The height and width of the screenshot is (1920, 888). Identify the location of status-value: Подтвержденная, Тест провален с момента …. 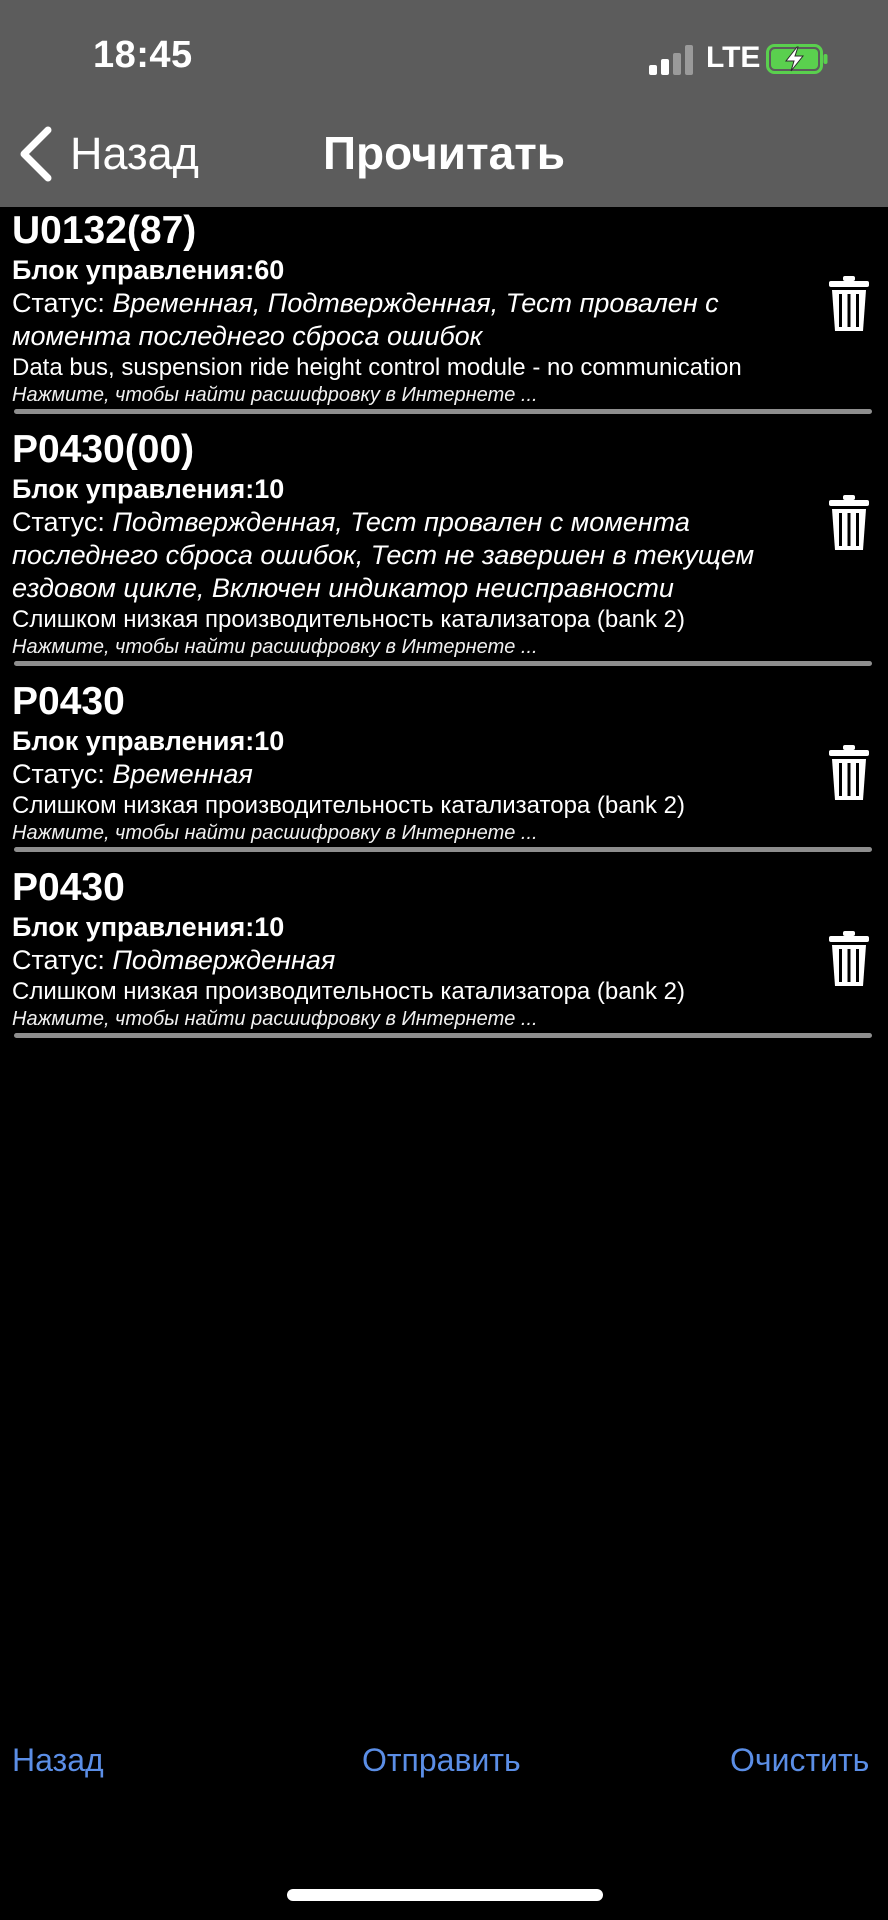
(383, 555).